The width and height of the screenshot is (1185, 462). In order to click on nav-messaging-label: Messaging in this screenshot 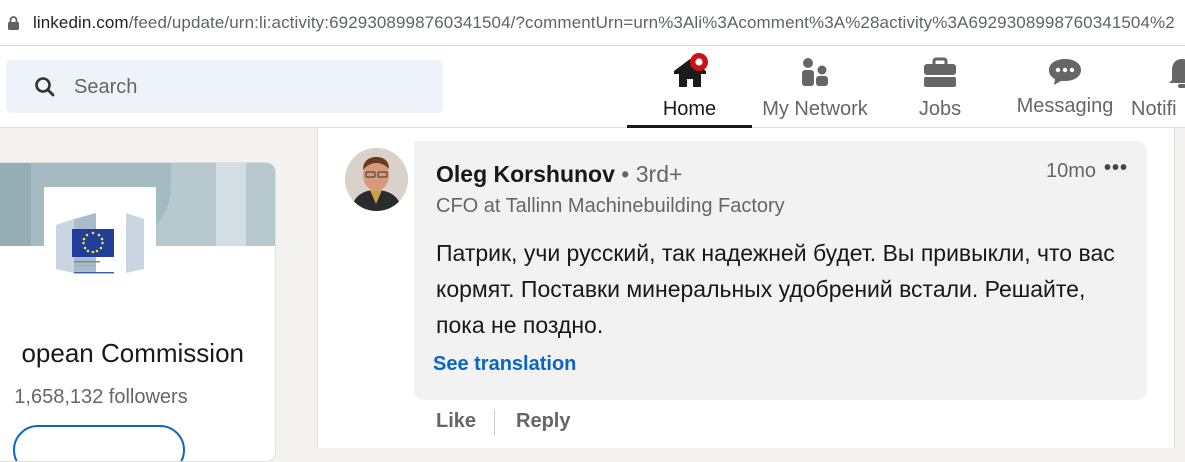, I will do `click(1065, 106)`.